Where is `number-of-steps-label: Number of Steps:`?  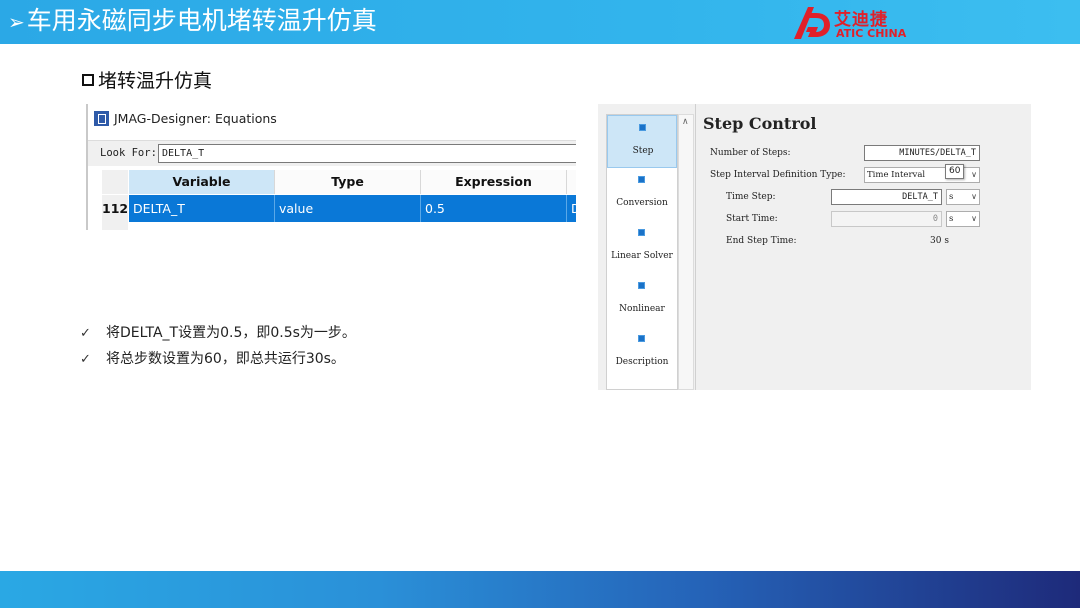 number-of-steps-label: Number of Steps: is located at coordinates (750, 153).